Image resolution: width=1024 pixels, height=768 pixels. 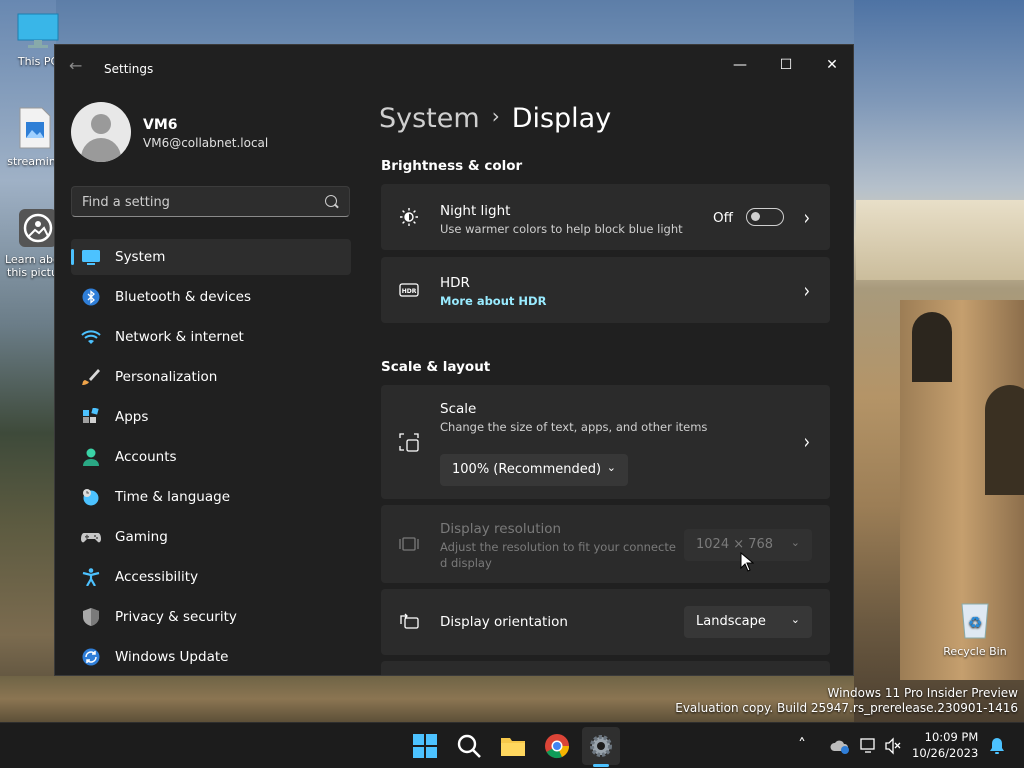 I want to click on hdr-more-link: More about HDR, so click(x=493, y=301).